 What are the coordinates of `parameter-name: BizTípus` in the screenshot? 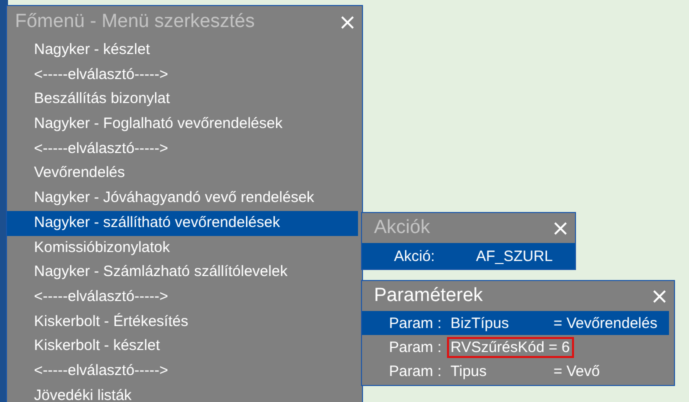 It's located at (480, 324).